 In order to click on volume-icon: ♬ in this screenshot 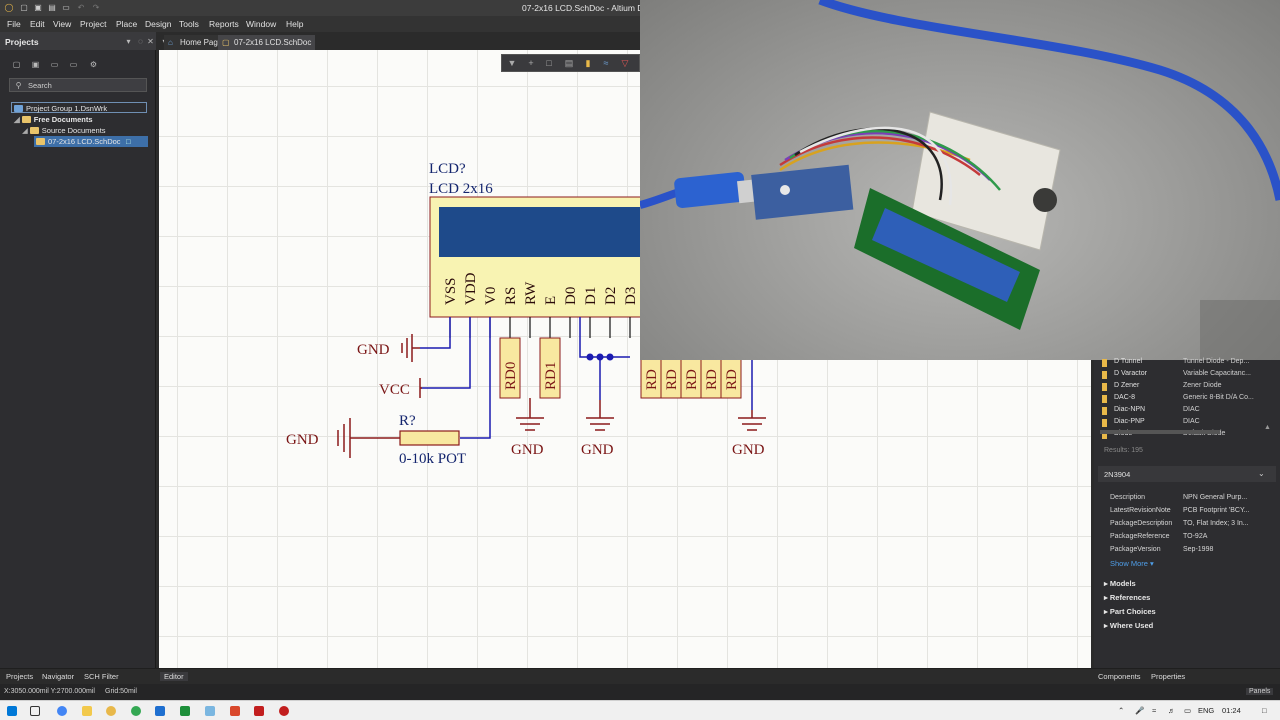, I will do `click(1172, 710)`.